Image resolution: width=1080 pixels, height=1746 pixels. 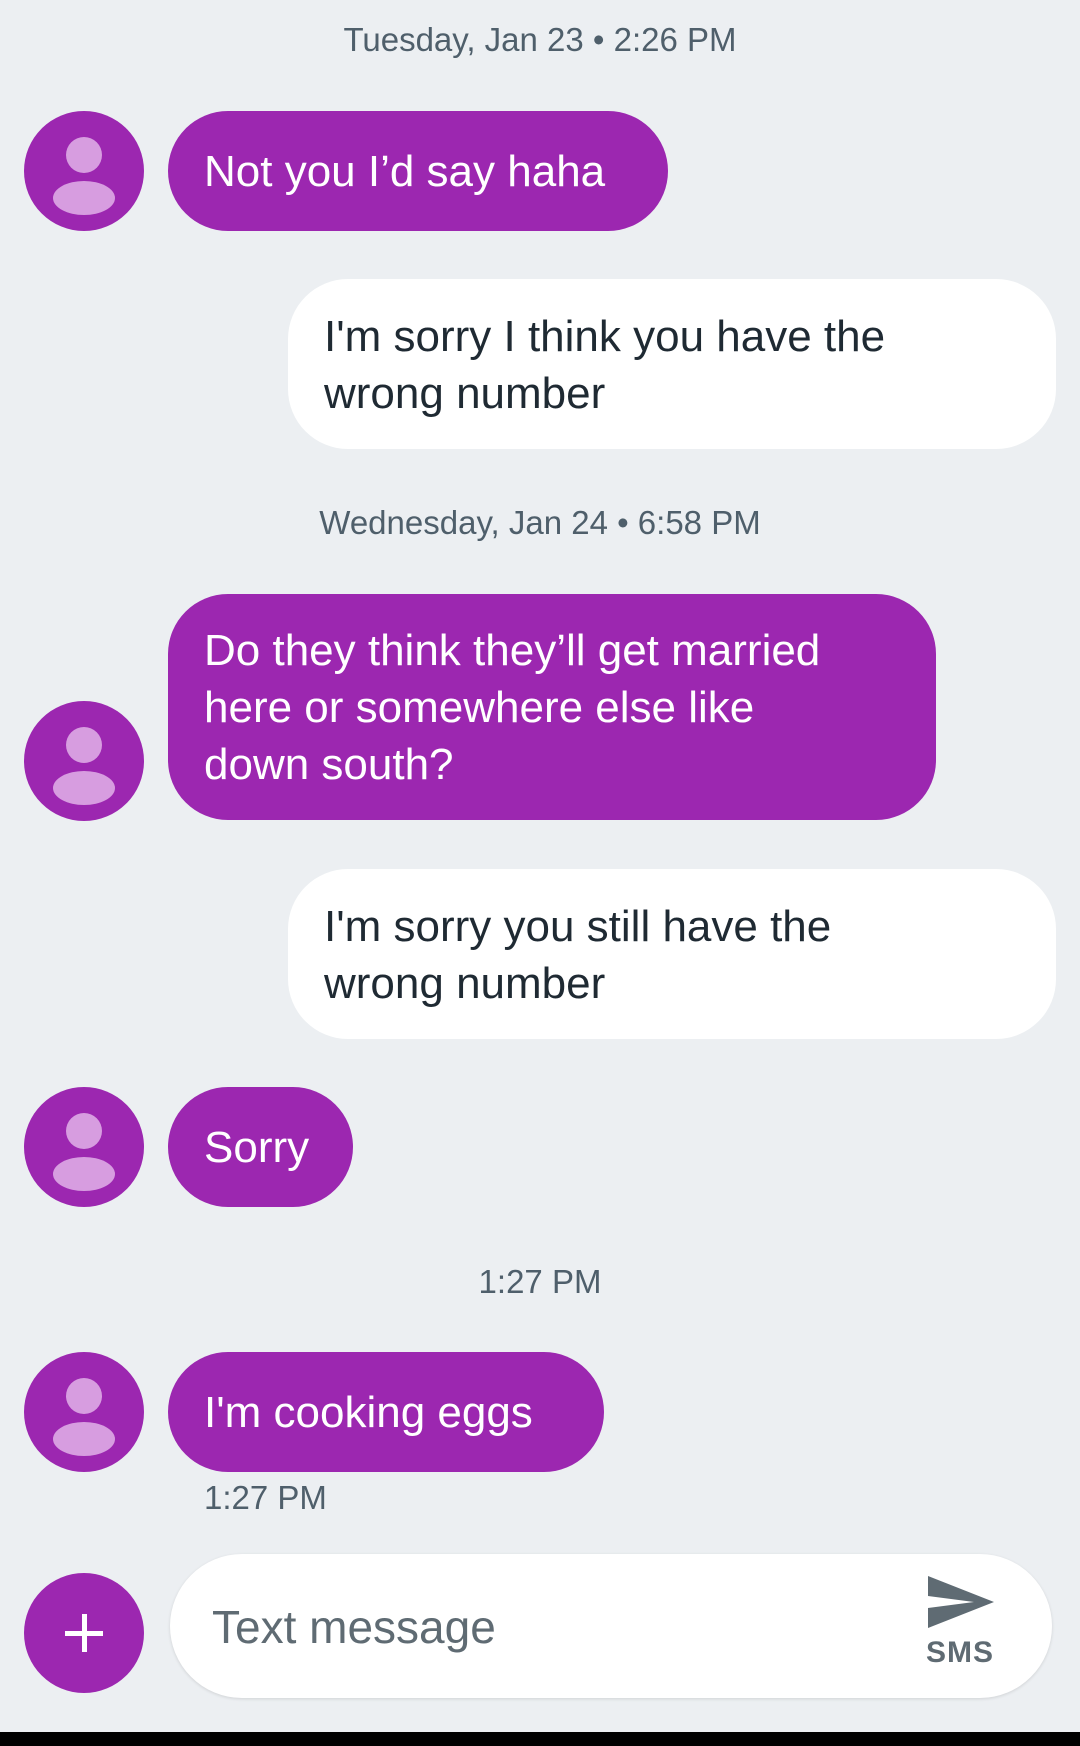 I want to click on timestamp-divider: Wednesday, Jan 24 • 6:58 PM, so click(x=540, y=522).